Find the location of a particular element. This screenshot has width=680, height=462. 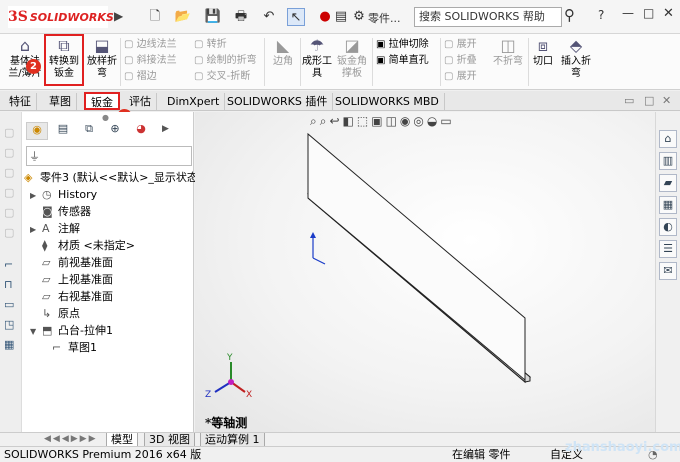

solidworks-logo: 3S SOLIDWORKS is located at coordinates (61, 17).